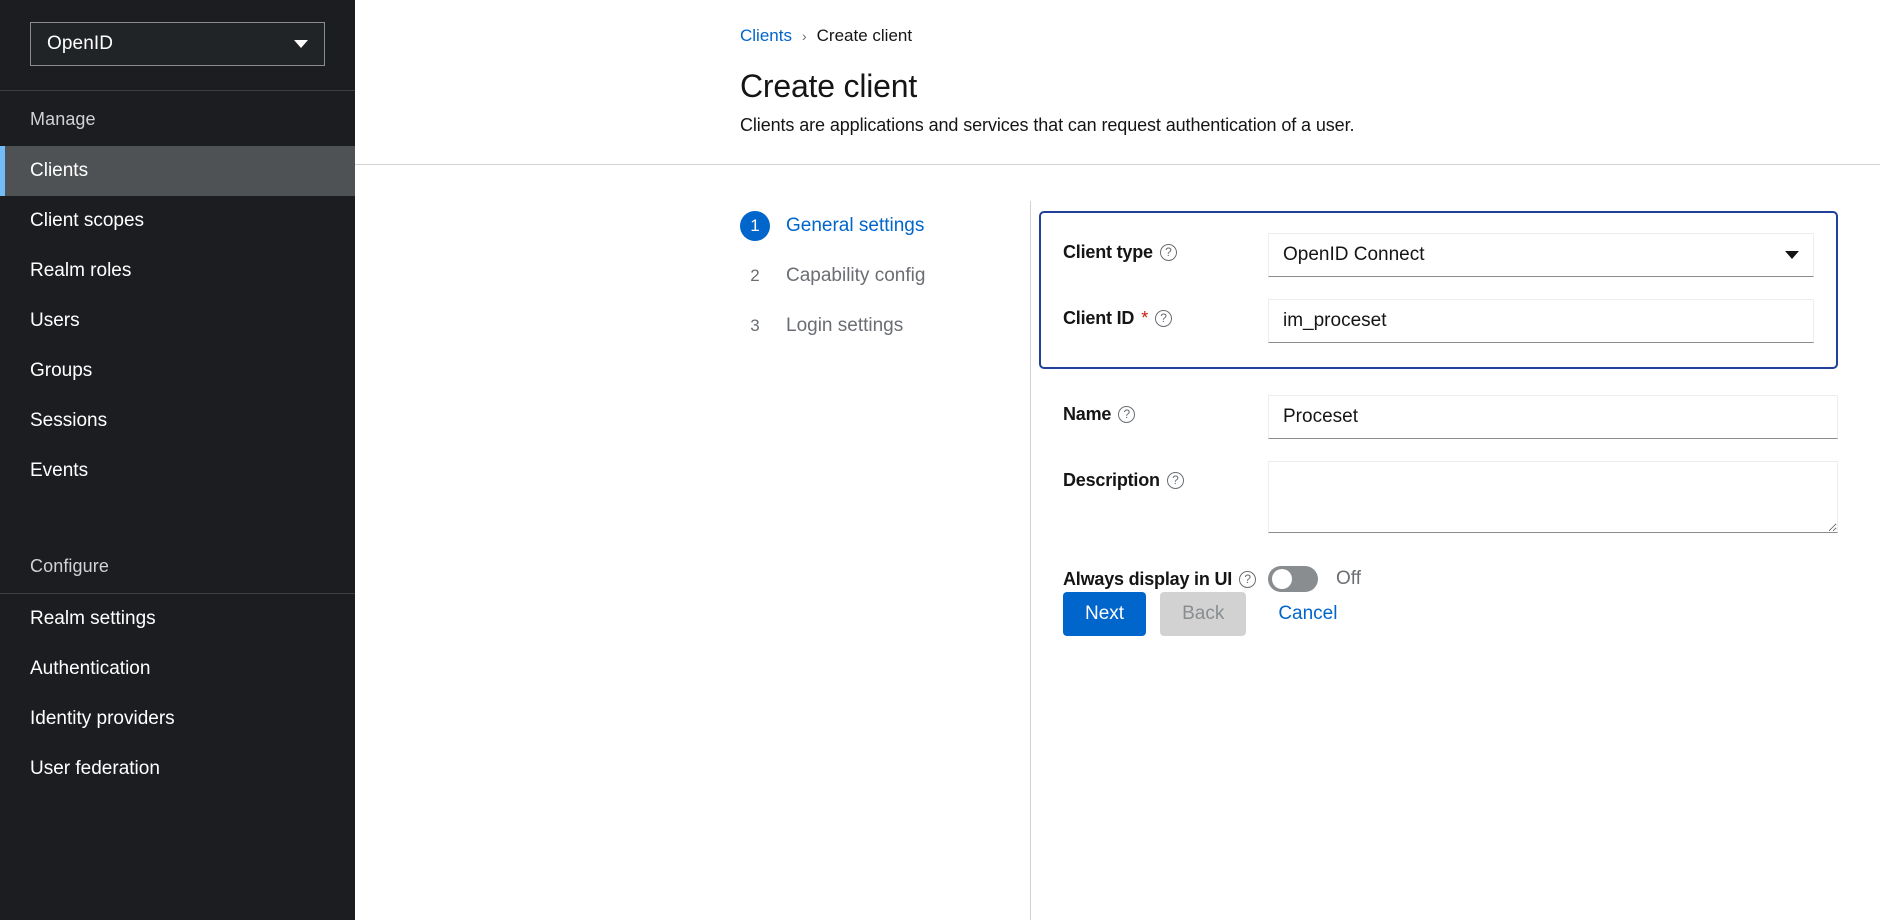 The width and height of the screenshot is (1880, 920). I want to click on back-button: Back, so click(1203, 614).